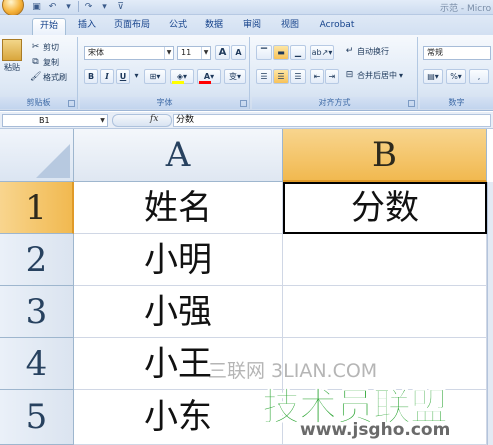 The image size is (493, 445). Describe the element at coordinates (129, 53) in the screenshot. I see `font-name-select: 宋体 ▼` at that location.